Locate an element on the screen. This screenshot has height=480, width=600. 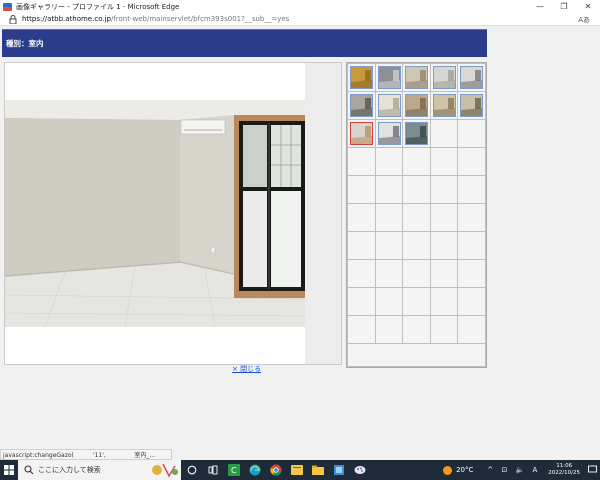
minimize-button: — is located at coordinates (540, 6).